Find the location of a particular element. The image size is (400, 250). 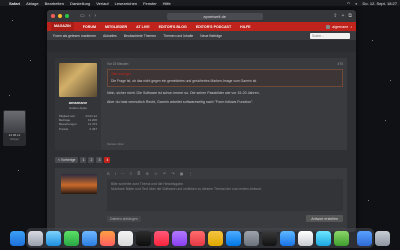

post-number: #75 is located at coordinates (340, 64).